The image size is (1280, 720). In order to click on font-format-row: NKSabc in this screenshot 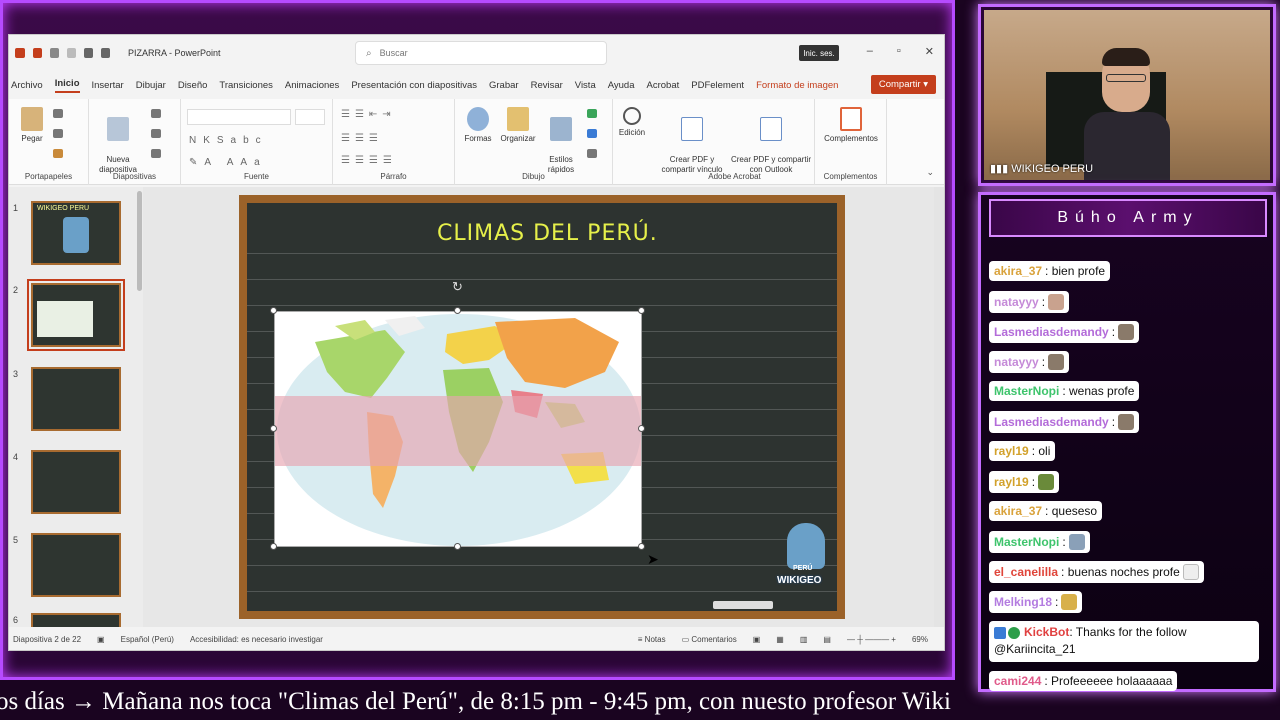, I will do `click(228, 140)`.